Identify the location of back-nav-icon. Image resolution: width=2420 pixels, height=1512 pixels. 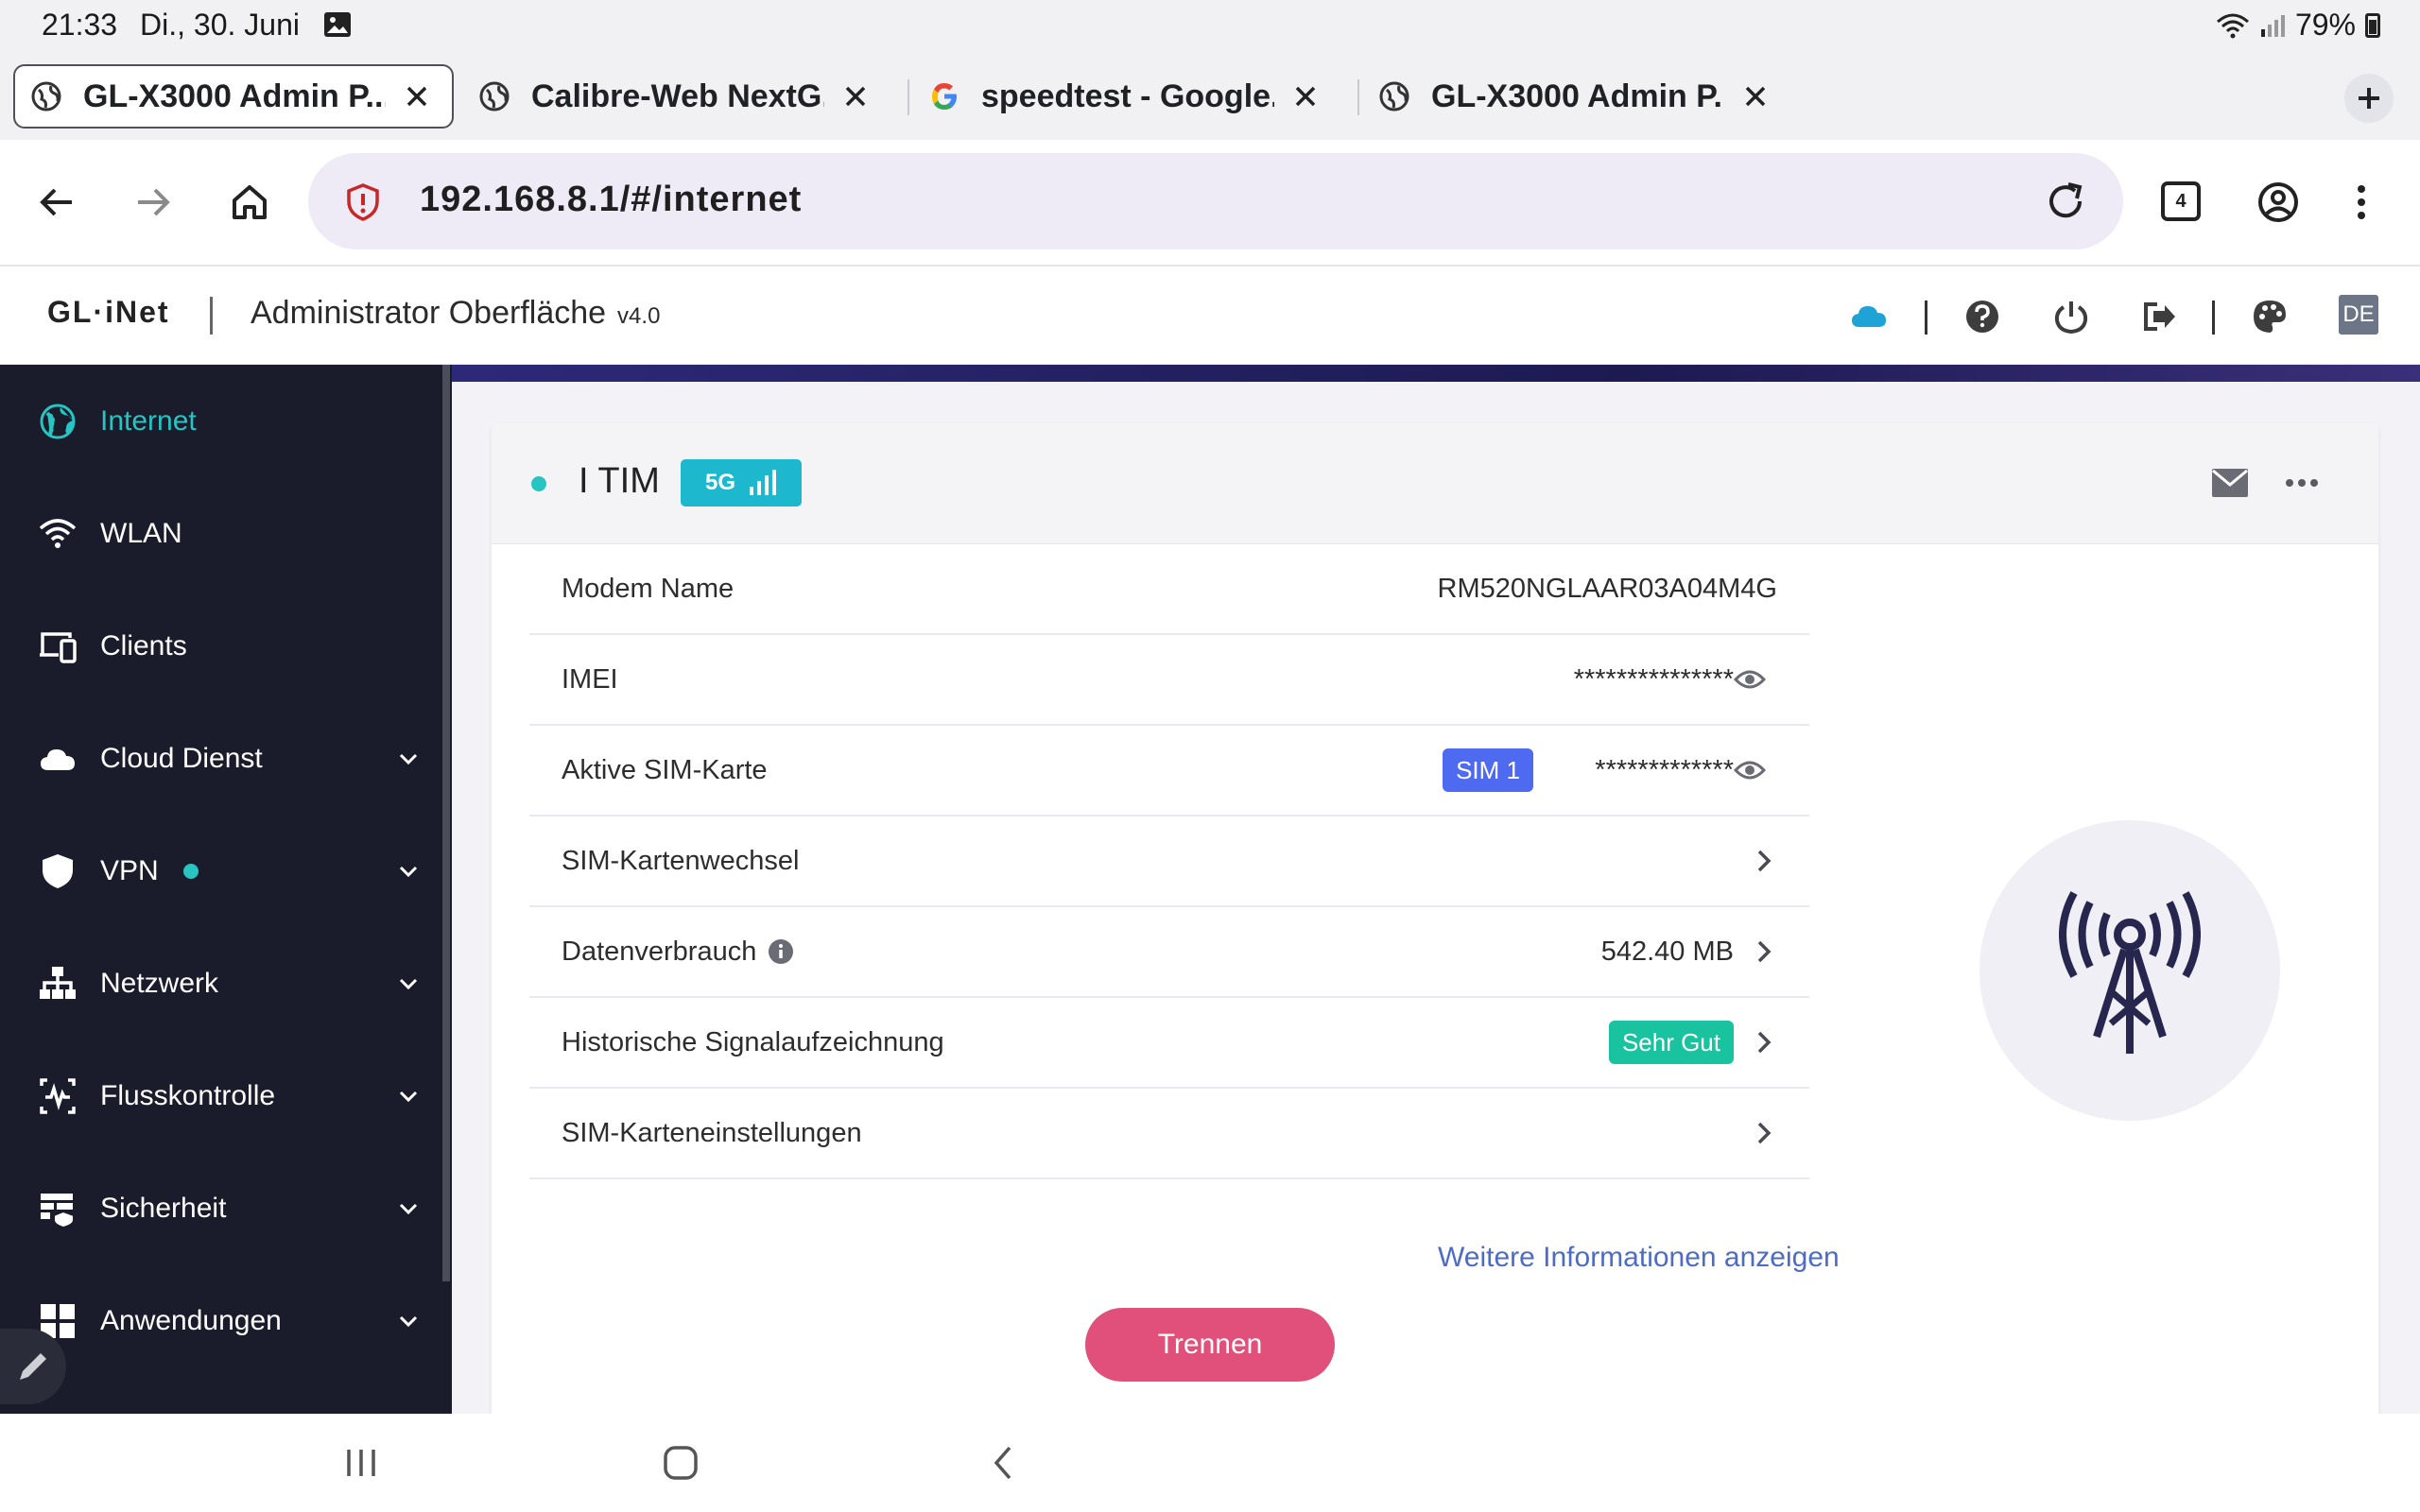
(1004, 1463).